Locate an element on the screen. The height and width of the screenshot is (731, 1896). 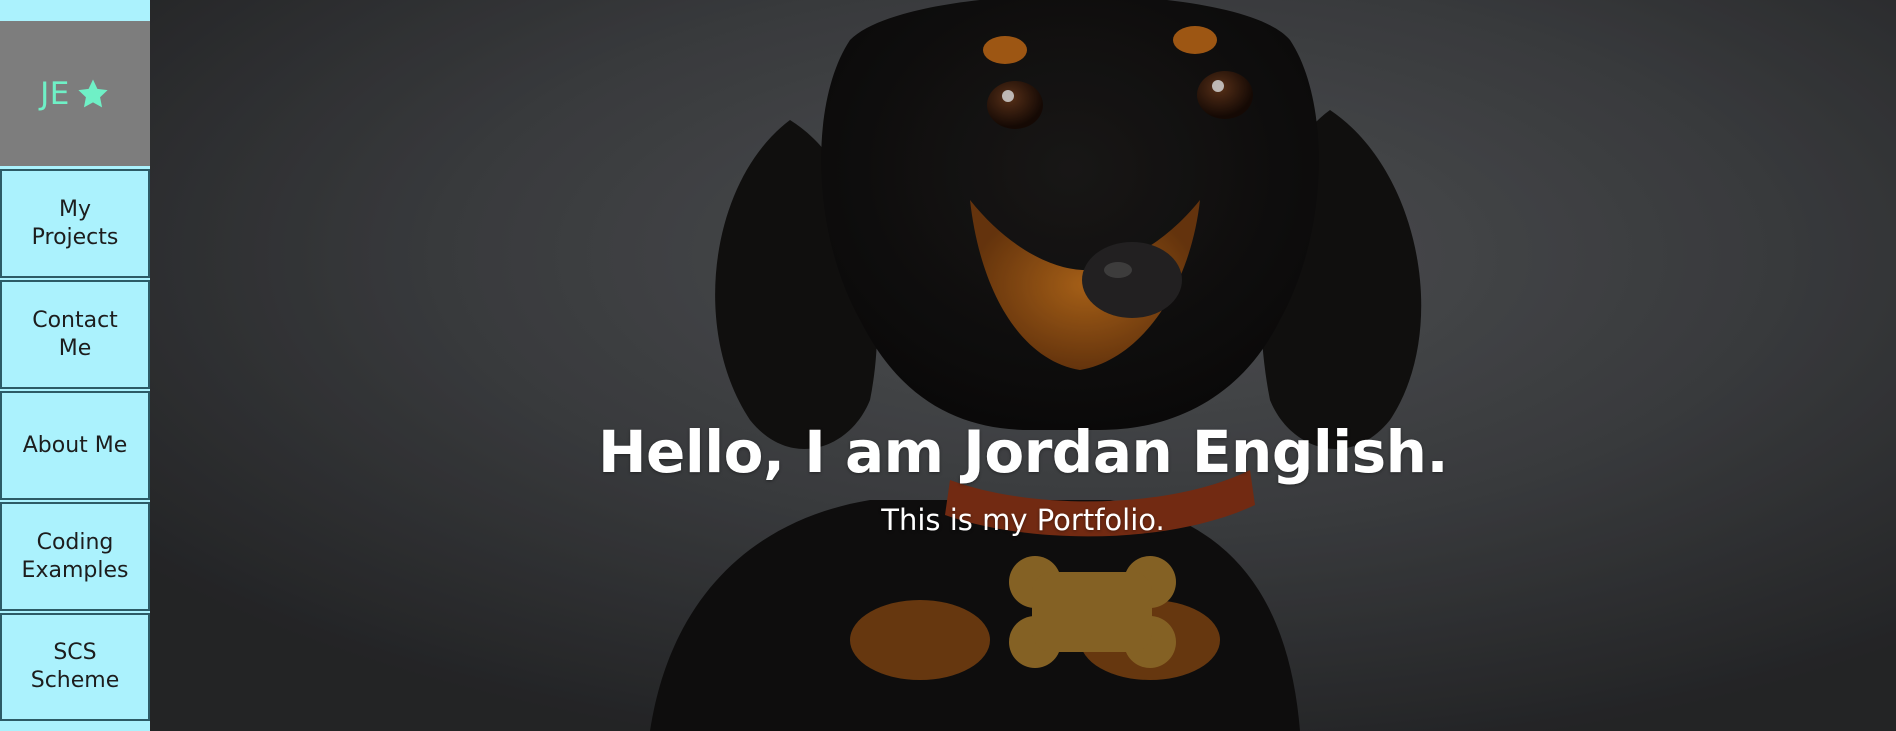
nav-item-label: About Me is located at coordinates (75, 445).